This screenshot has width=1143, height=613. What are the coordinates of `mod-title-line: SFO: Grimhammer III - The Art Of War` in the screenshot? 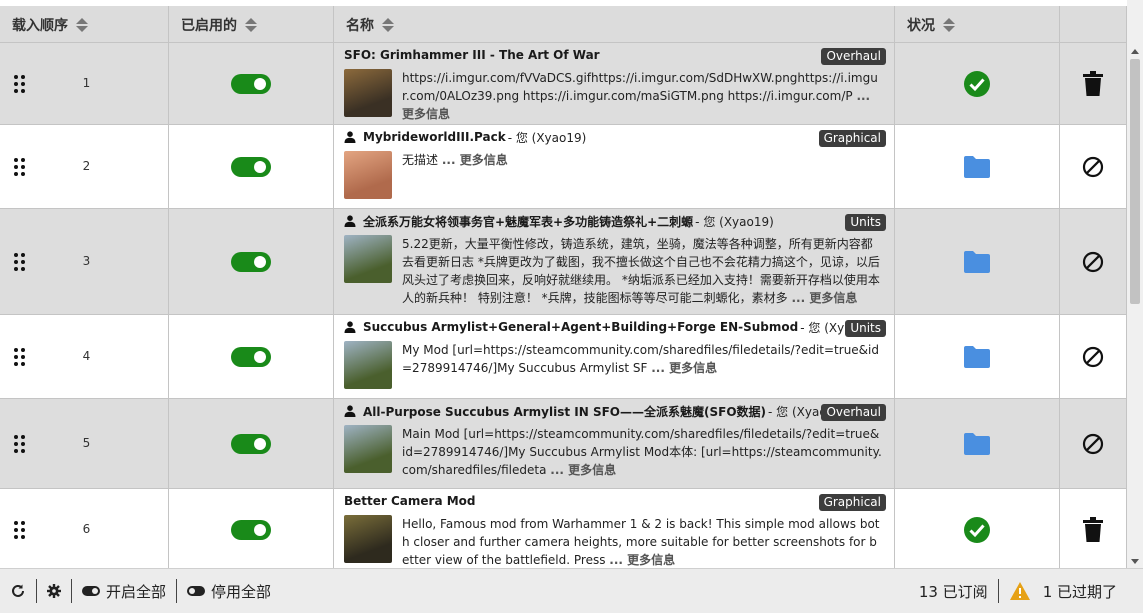 It's located at (614, 55).